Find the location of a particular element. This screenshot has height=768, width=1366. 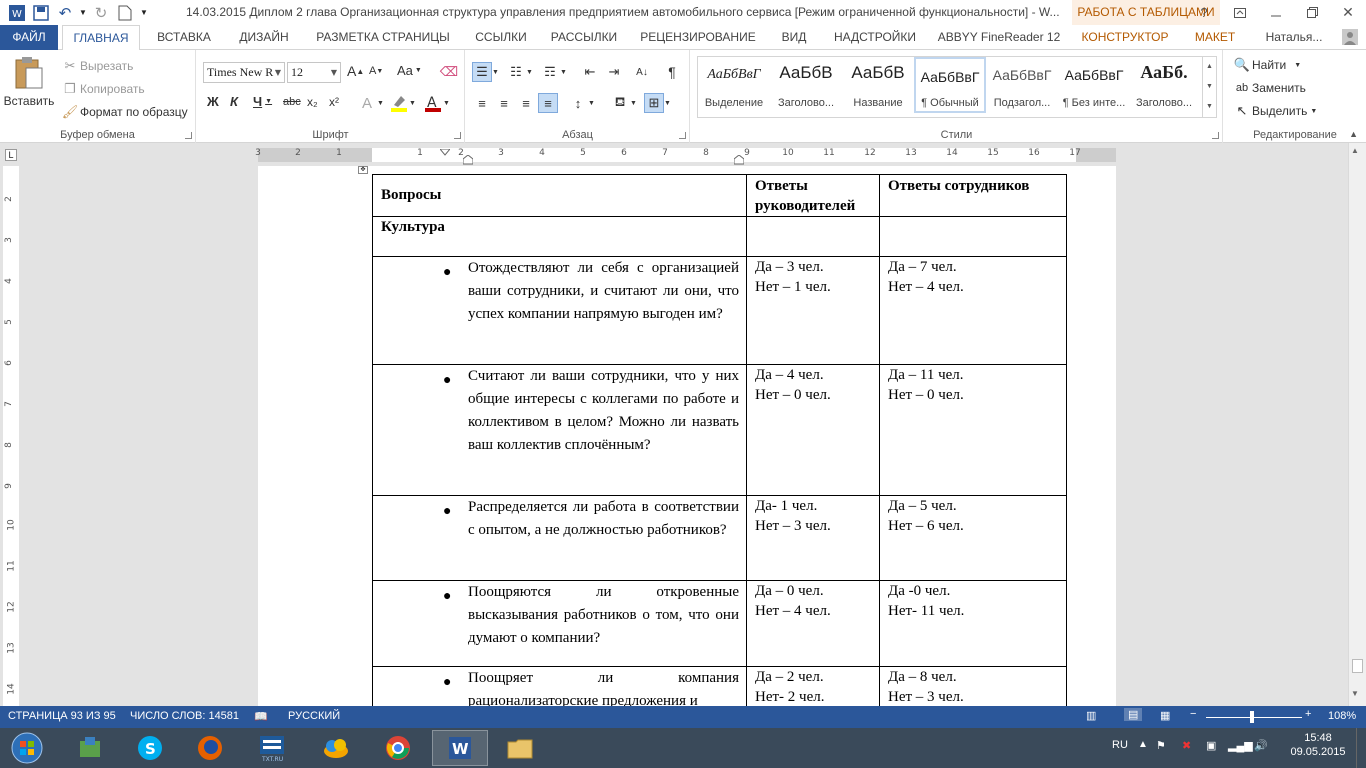

taskbar-firefox is located at coordinates (210, 748).